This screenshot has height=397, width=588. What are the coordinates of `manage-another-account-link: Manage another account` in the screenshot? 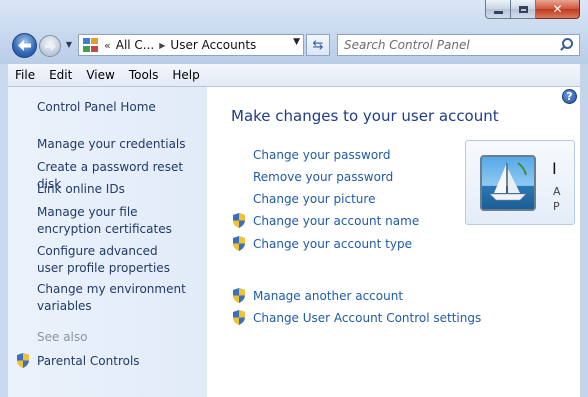 It's located at (328, 296).